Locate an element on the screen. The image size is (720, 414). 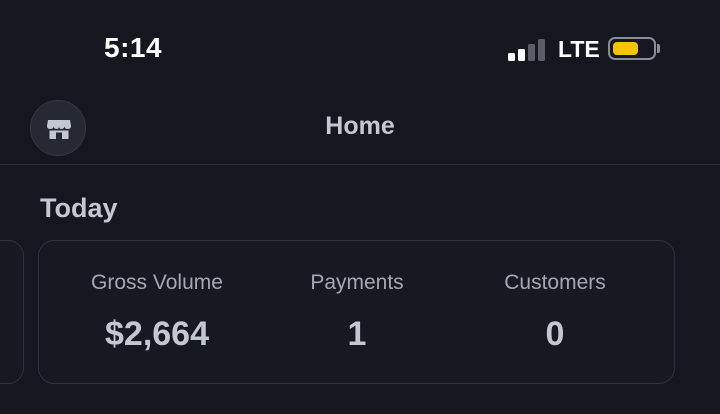
page-title: Home is located at coordinates (360, 126).